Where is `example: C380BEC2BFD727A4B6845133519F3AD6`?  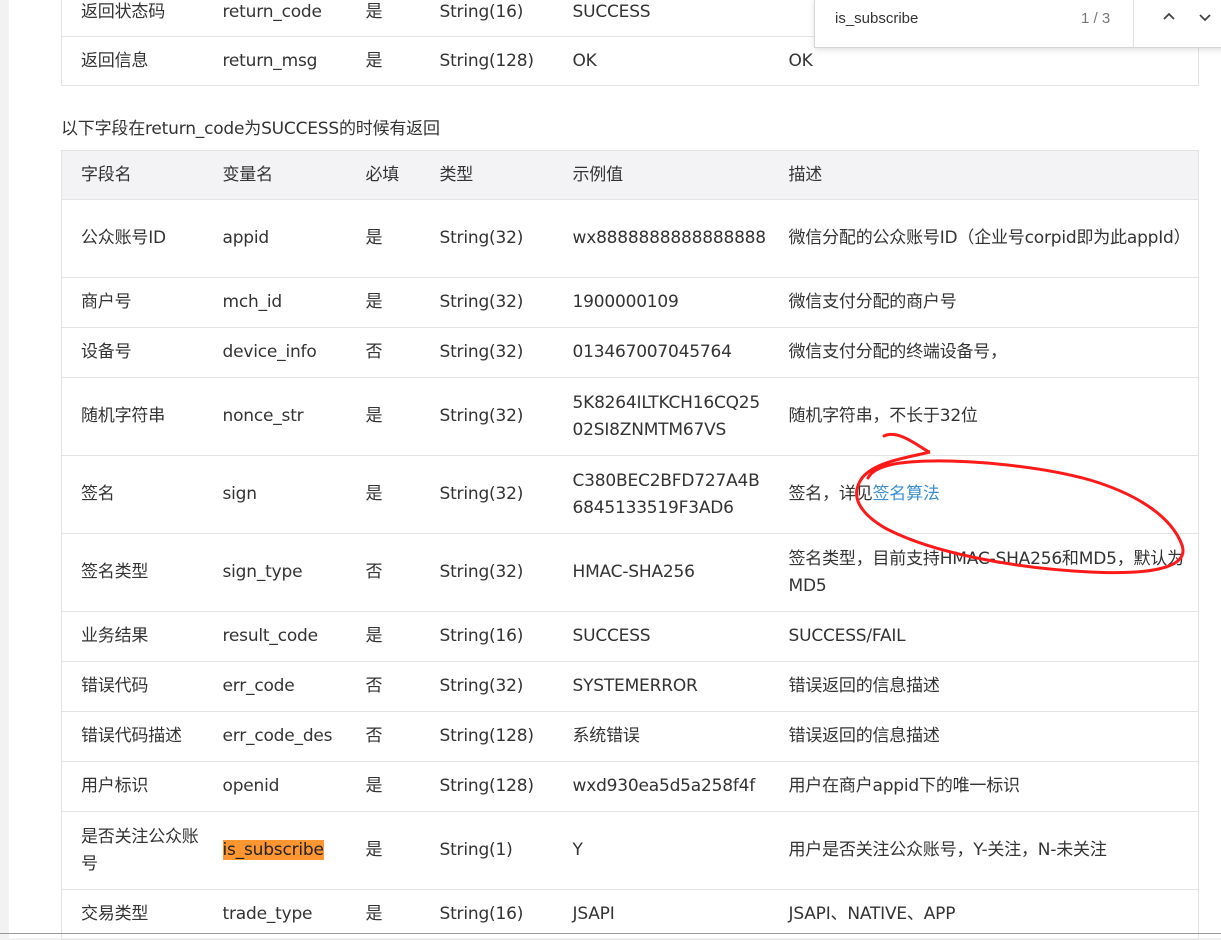 example: C380BEC2BFD727A4B6845133519F3AD6 is located at coordinates (661, 494).